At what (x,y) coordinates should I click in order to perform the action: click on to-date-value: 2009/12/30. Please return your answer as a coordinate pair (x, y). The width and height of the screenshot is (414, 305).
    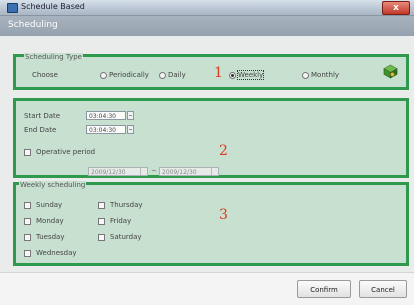
    Looking at the image, I should click on (179, 172).